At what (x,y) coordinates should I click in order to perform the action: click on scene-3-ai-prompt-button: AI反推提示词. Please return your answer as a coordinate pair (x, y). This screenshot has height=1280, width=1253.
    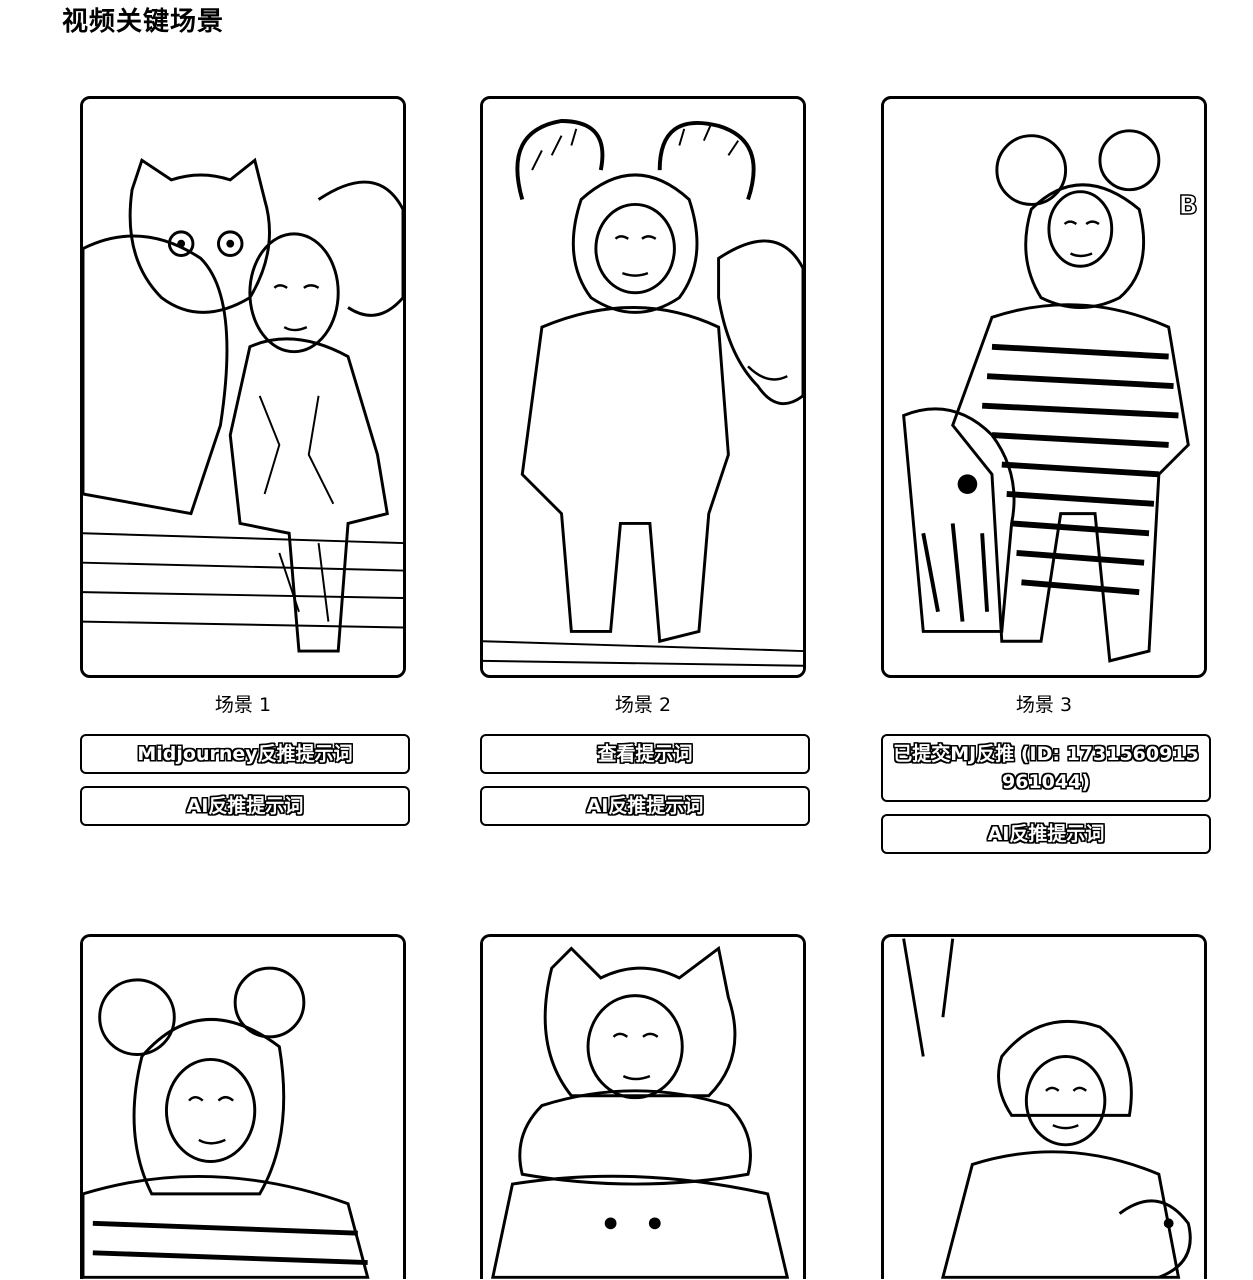
    Looking at the image, I should click on (1046, 834).